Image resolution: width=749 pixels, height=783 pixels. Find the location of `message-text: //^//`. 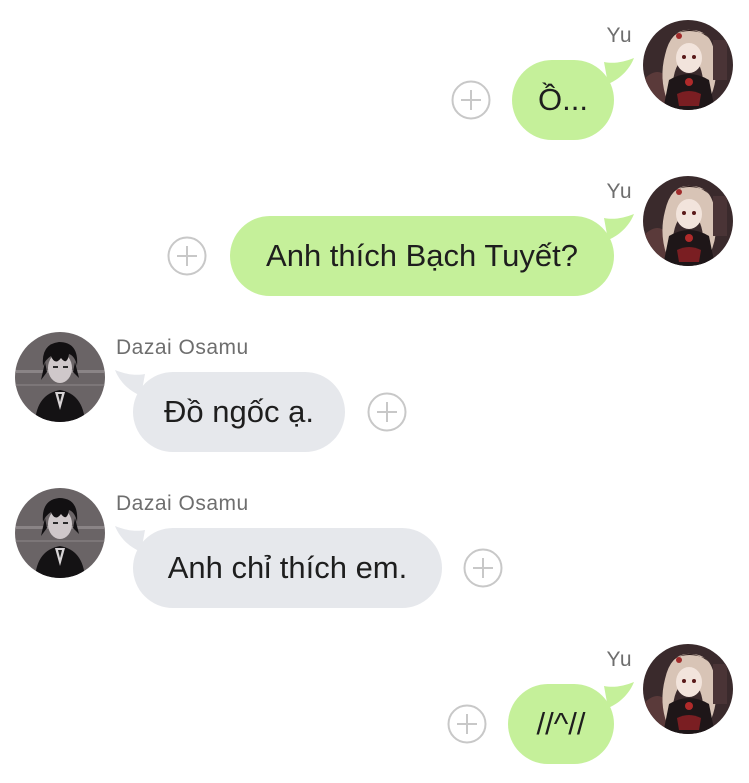

message-text: //^// is located at coordinates (561, 723).